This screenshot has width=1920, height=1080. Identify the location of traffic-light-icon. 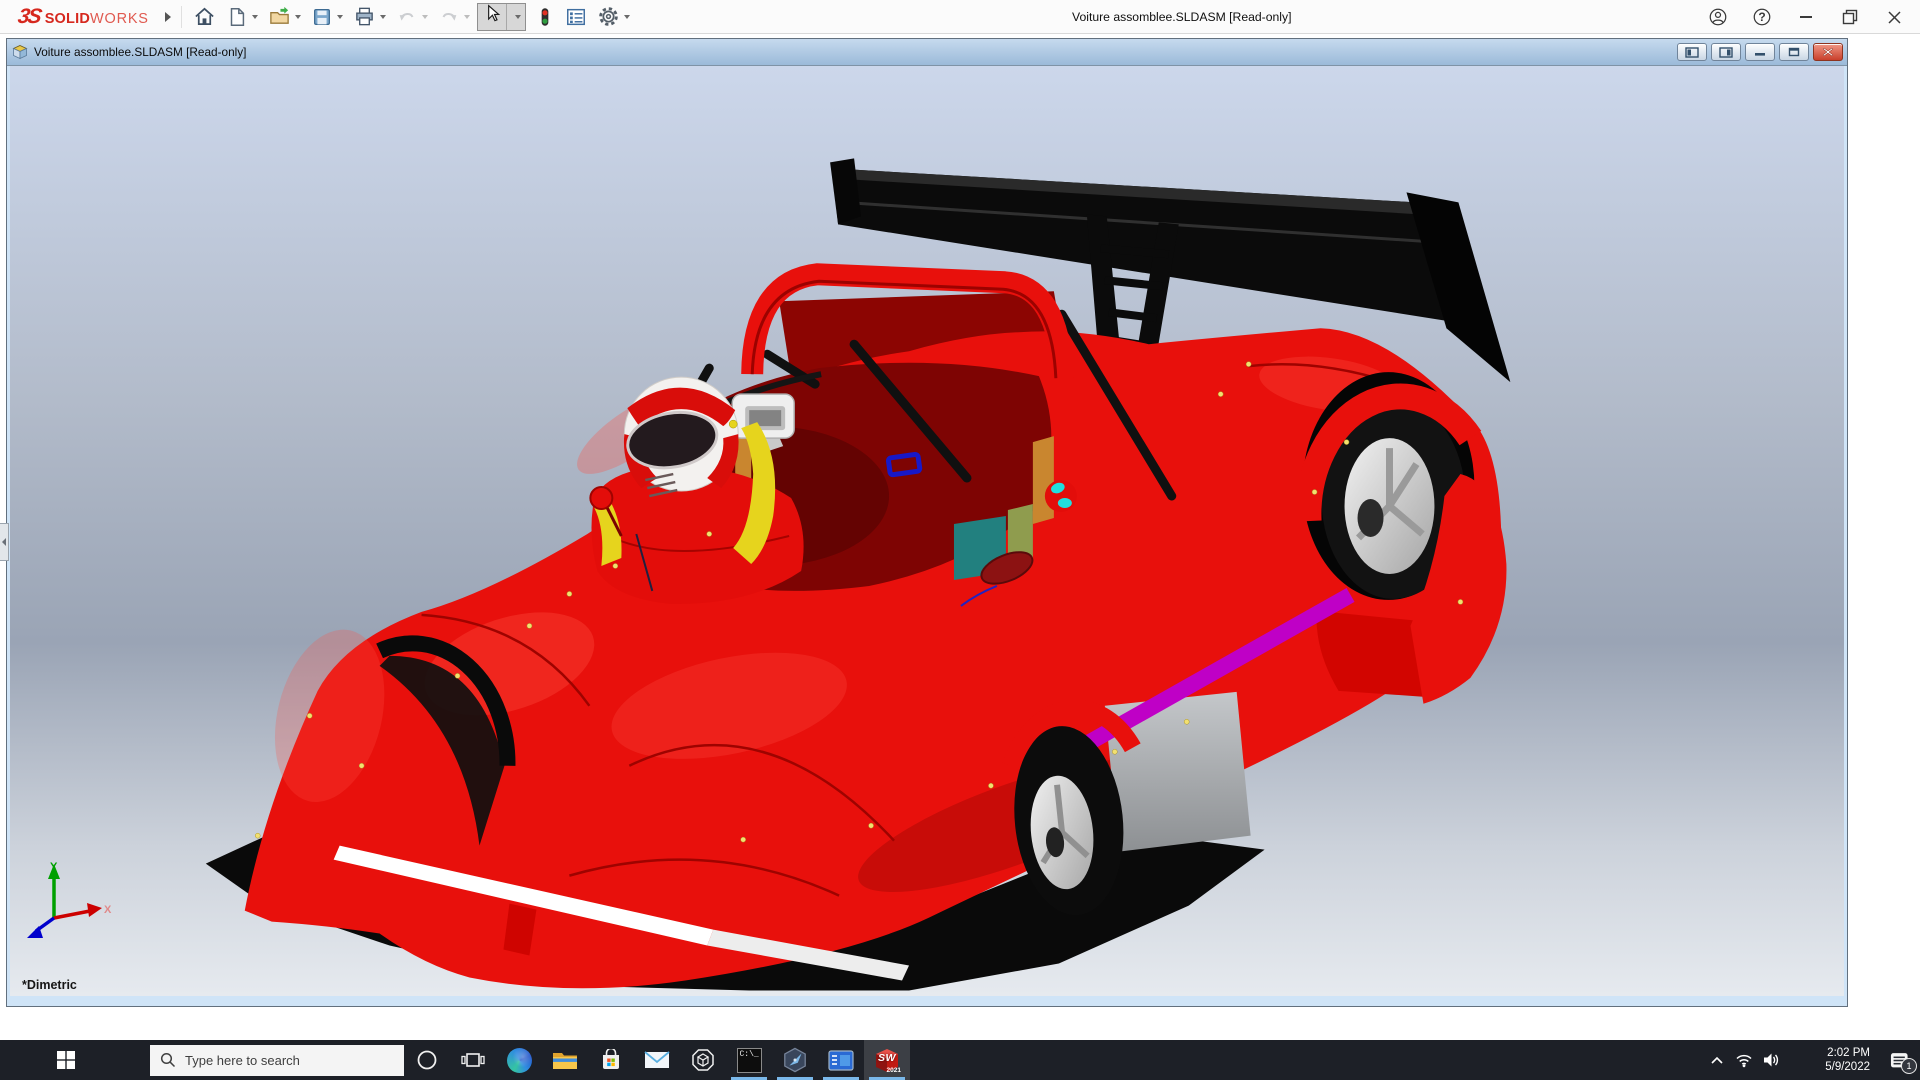
(545, 16).